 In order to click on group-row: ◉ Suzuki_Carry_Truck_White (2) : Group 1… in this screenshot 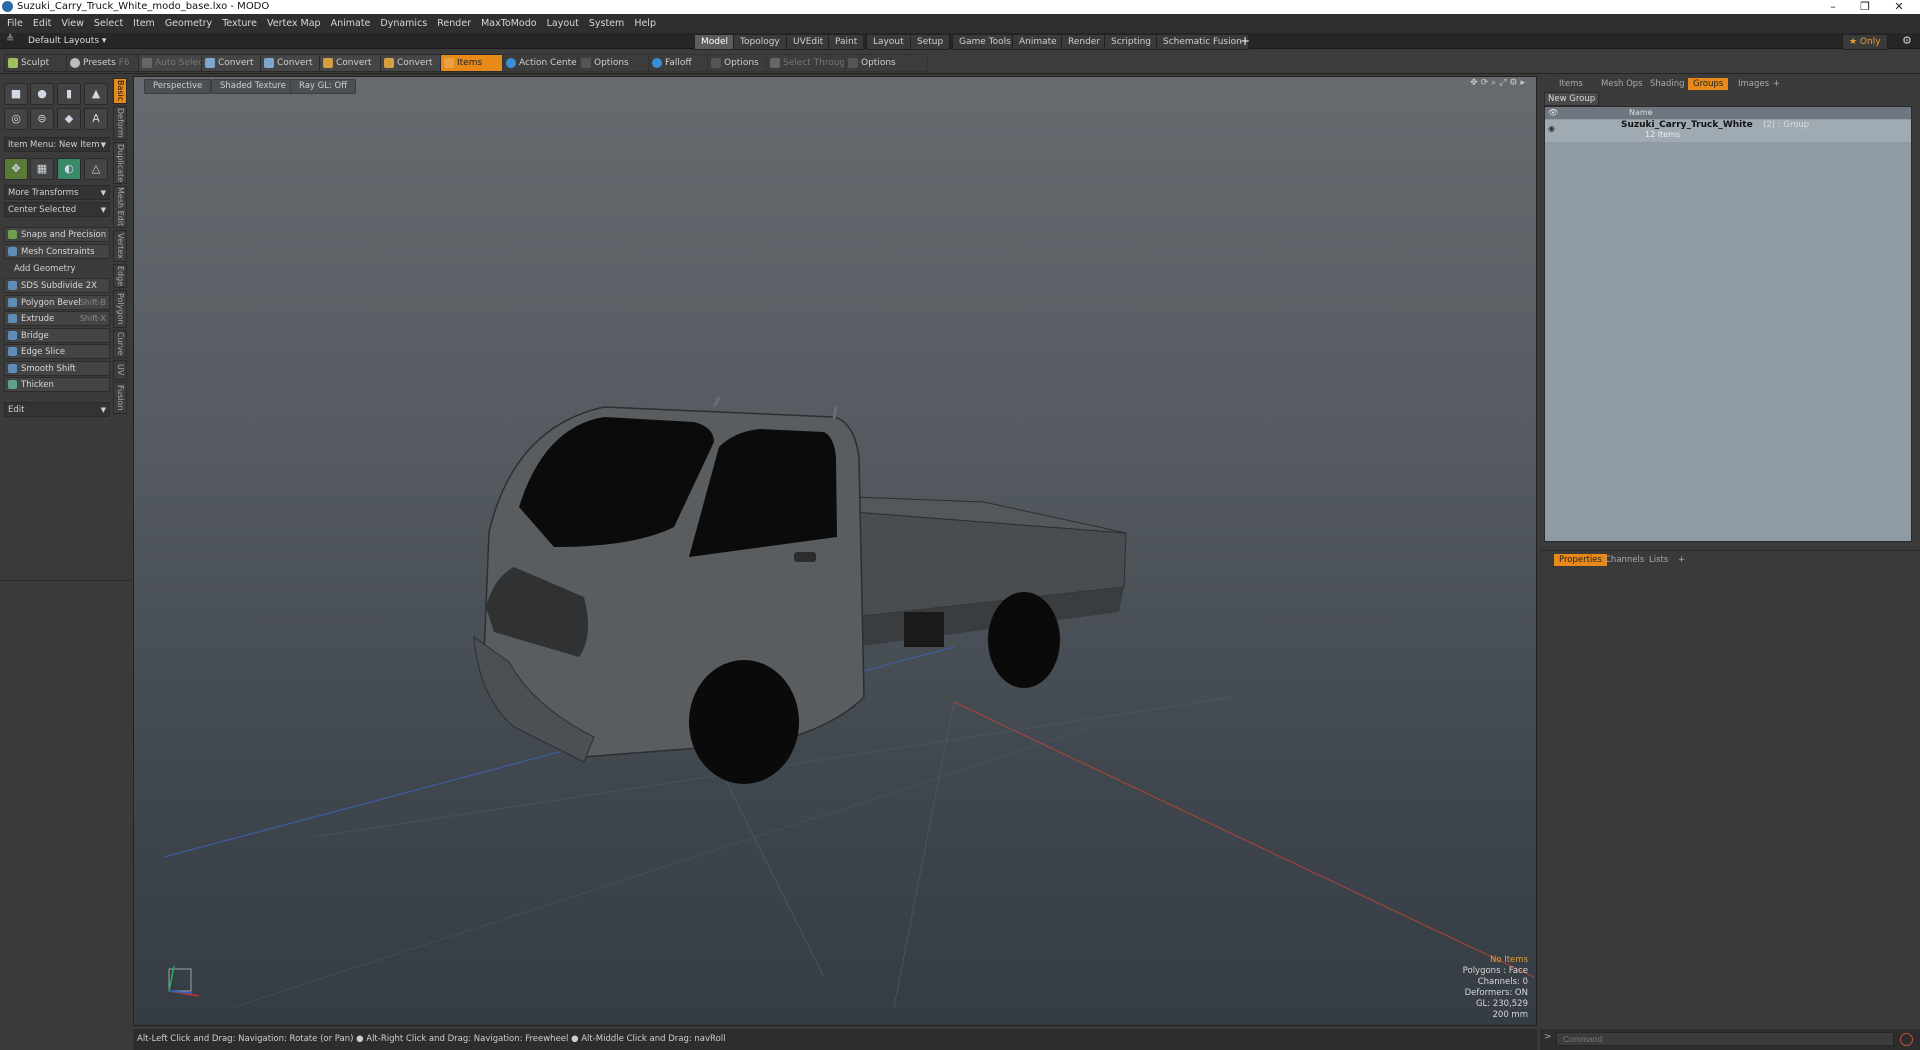, I will do `click(1728, 131)`.